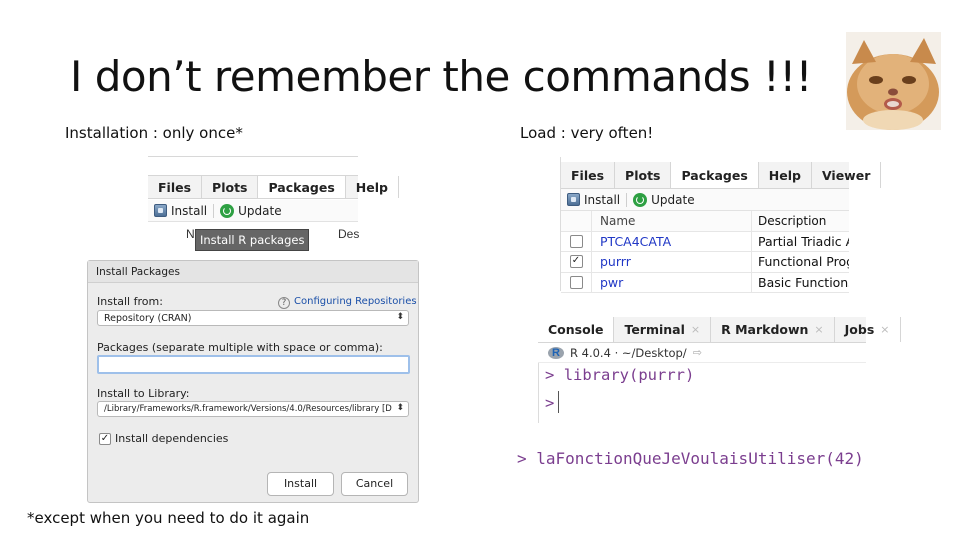 The width and height of the screenshot is (960, 540). Describe the element at coordinates (284, 303) in the screenshot. I see `help-icon: ?` at that location.